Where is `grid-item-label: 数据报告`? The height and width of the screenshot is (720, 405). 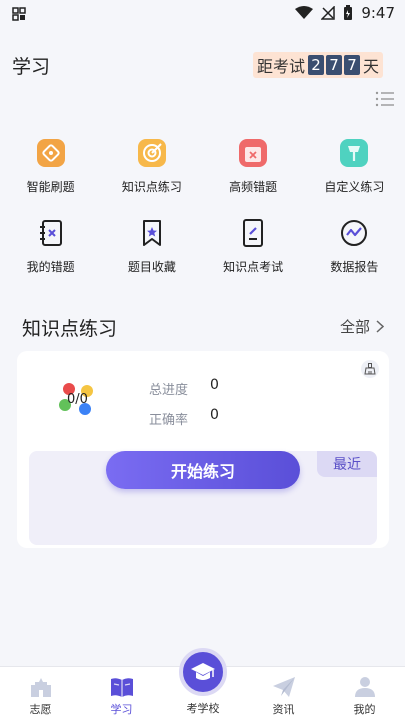 grid-item-label: 数据报告 is located at coordinates (354, 267).